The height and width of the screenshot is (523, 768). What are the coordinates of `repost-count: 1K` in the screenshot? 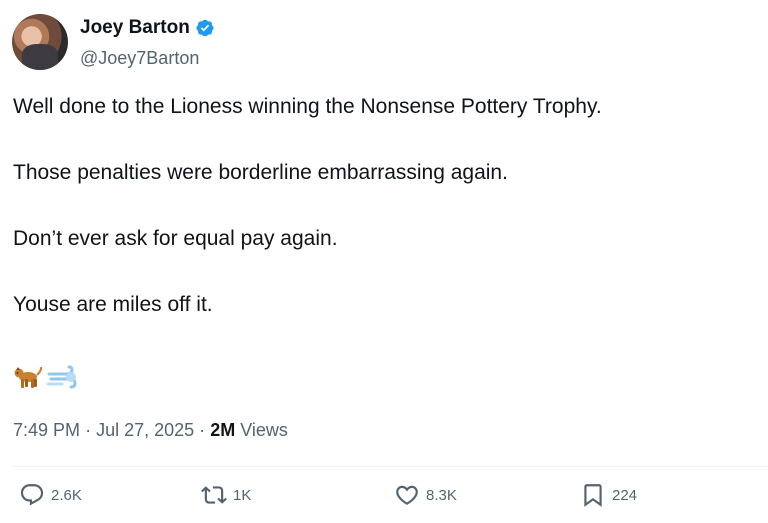 It's located at (242, 495).